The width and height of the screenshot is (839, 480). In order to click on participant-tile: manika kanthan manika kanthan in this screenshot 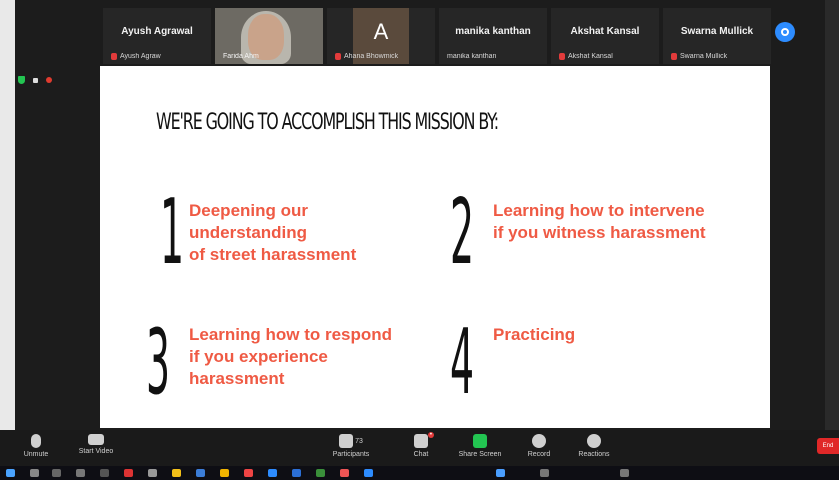, I will do `click(493, 36)`.